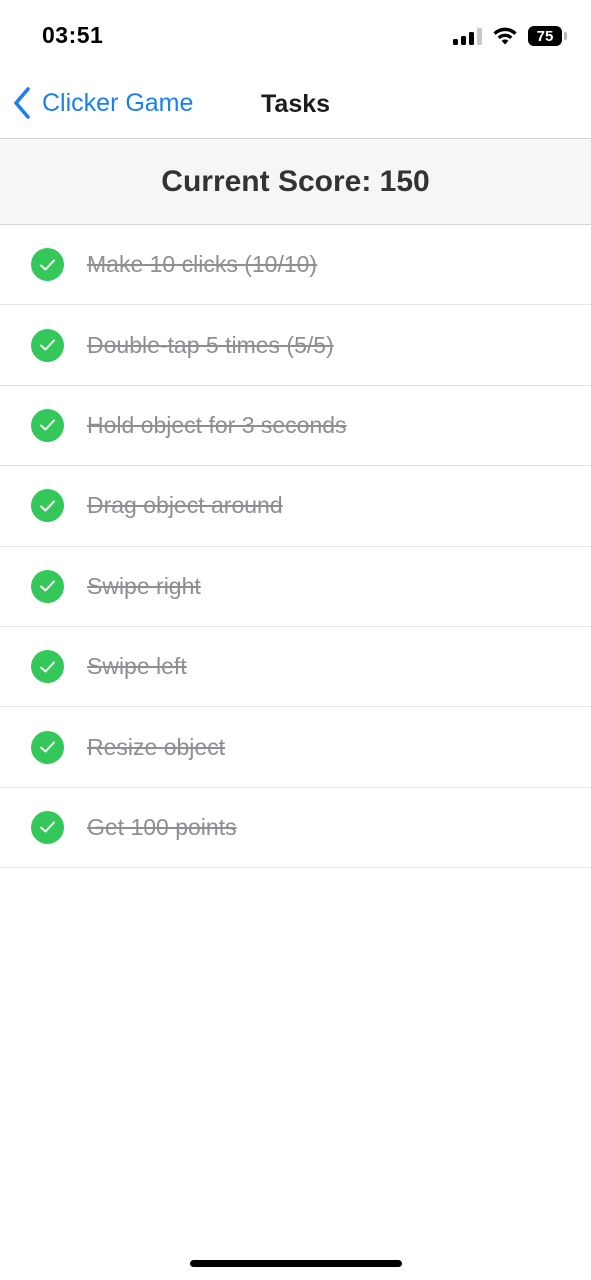  Describe the element at coordinates (217, 424) in the screenshot. I see `task-label: Hold object for 3 seconds` at that location.